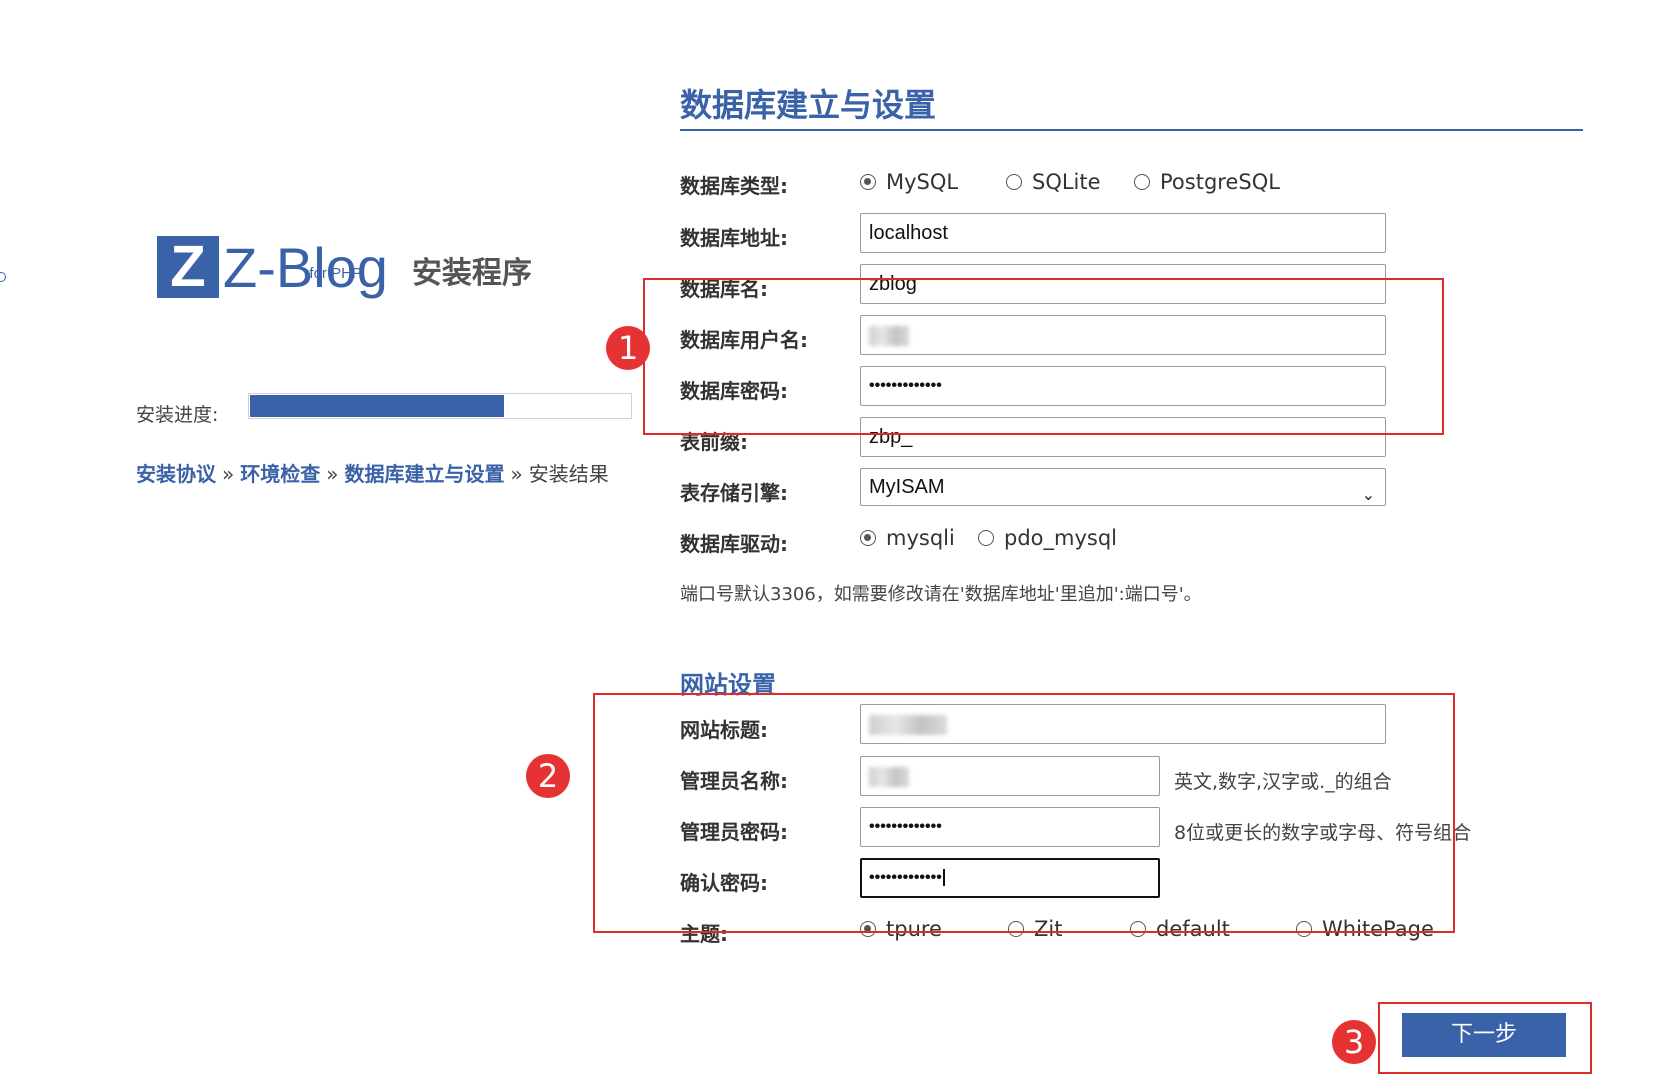  I want to click on driver-option-mysqli: mysqli, so click(919, 538).